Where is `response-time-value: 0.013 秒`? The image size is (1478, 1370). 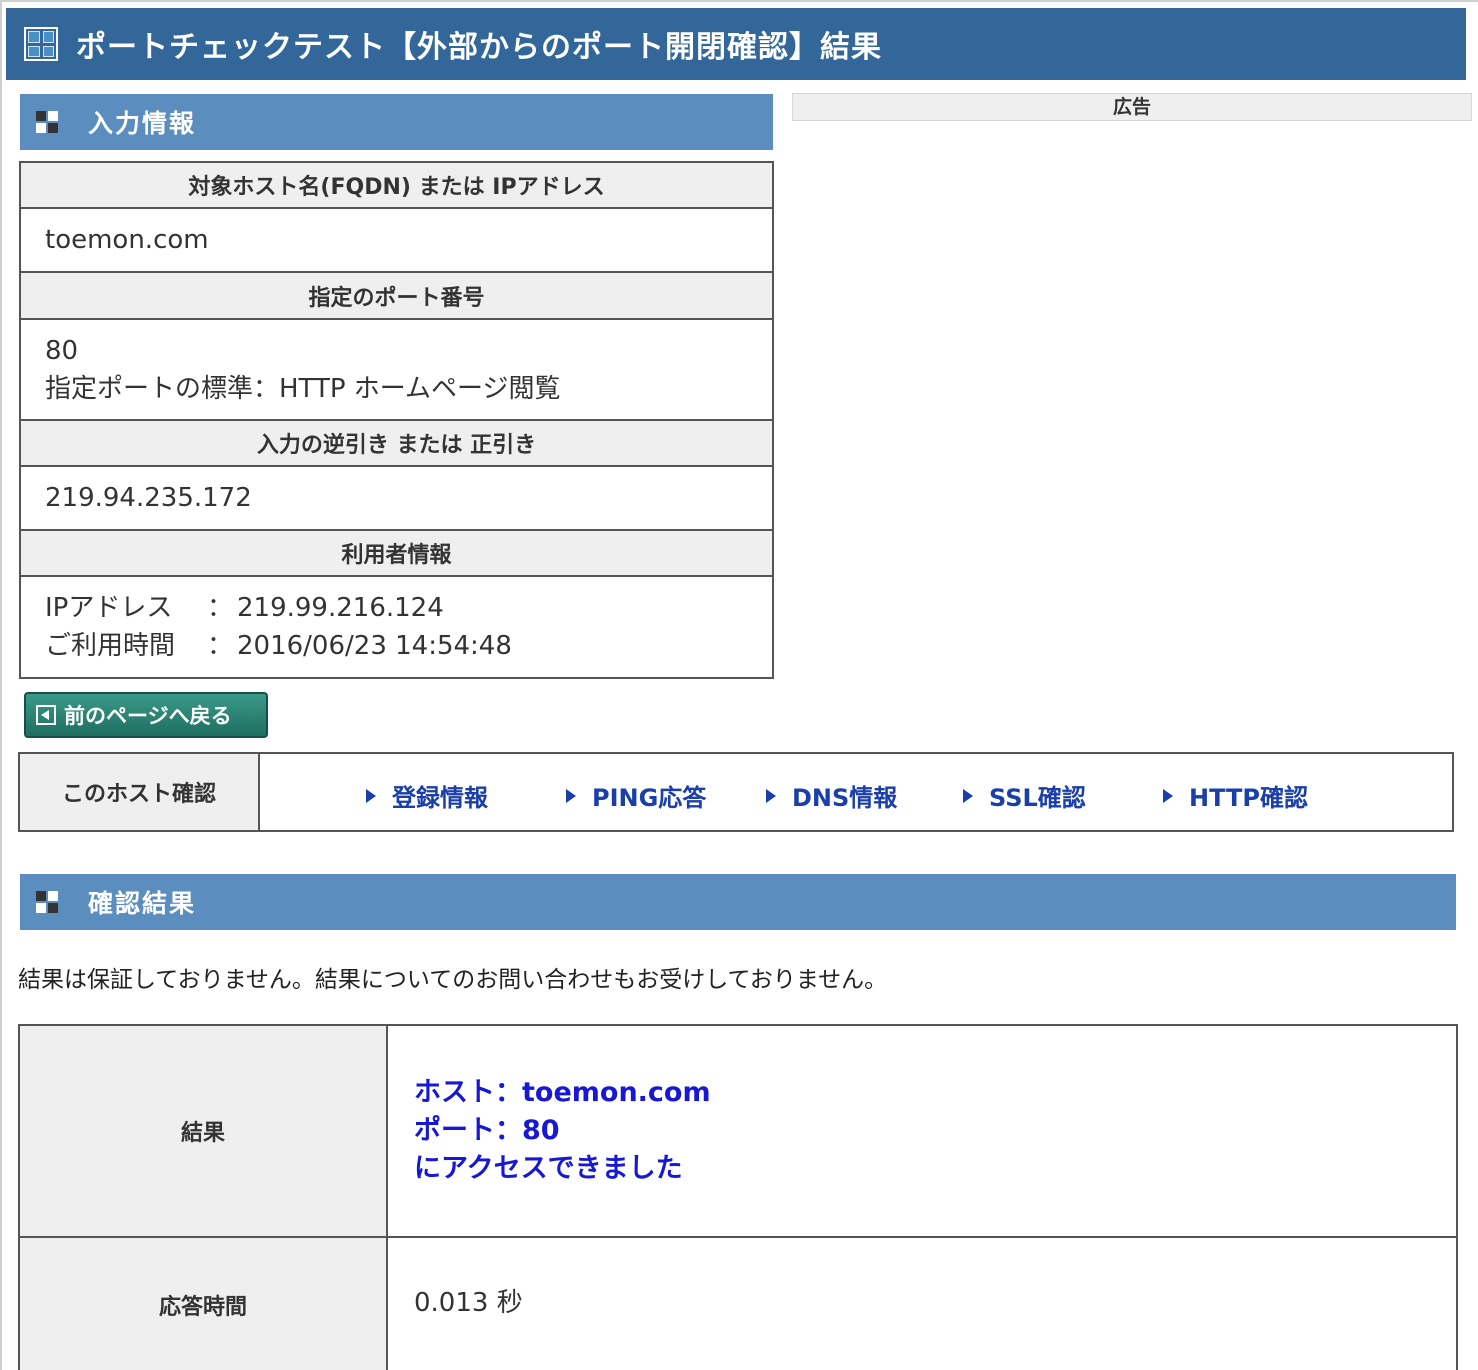
response-time-value: 0.013 秒 is located at coordinates (922, 1303).